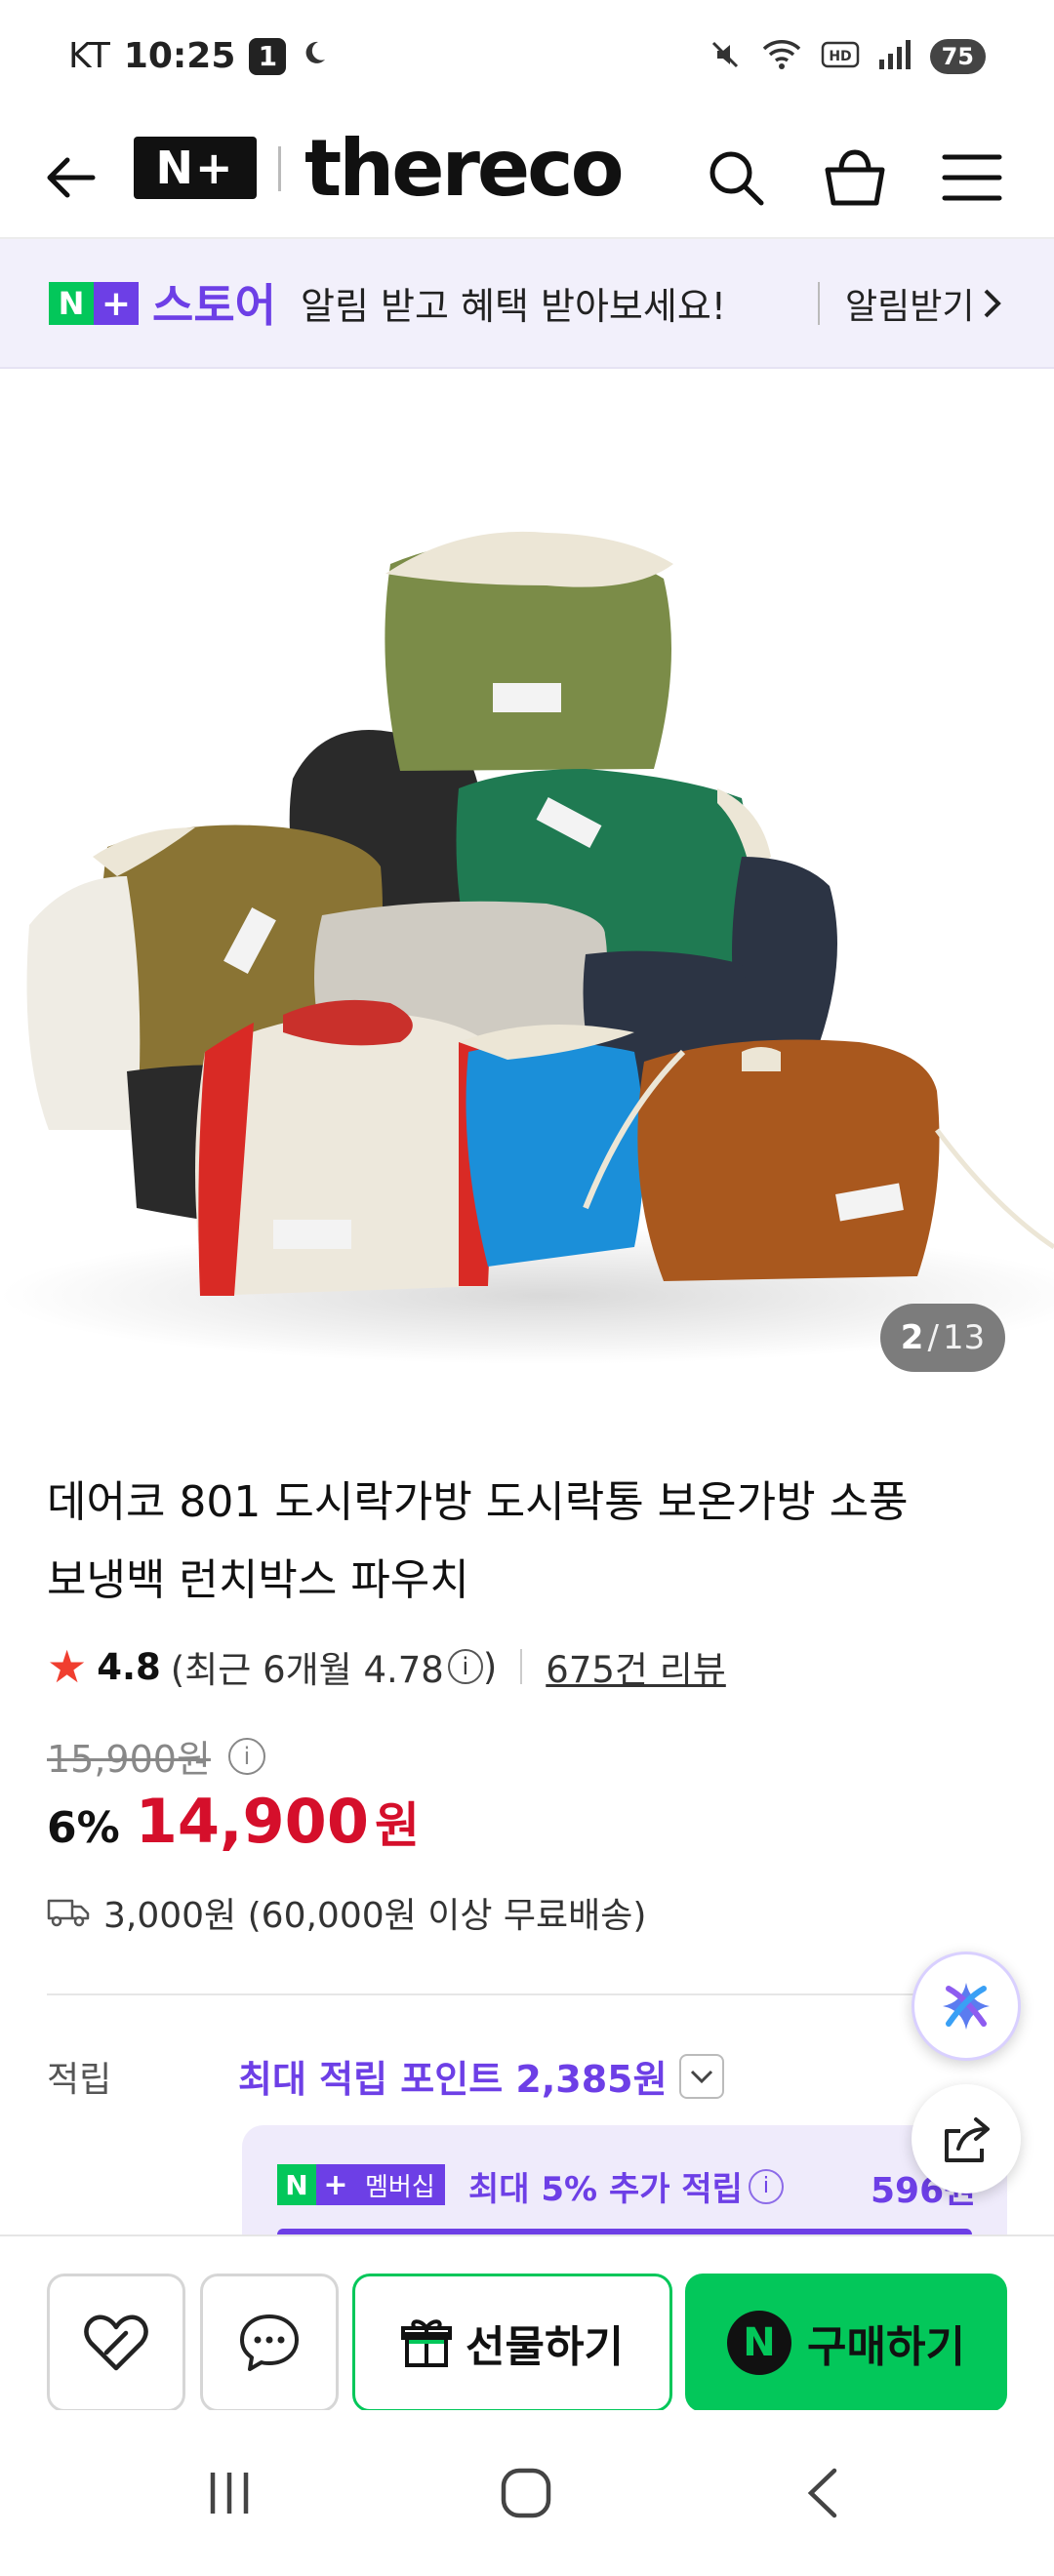 The image size is (1054, 2576). I want to click on rating-row: ★ 4.8 (최근 6개월 4.78 i ) 675건 리뷰, so click(386, 1666).